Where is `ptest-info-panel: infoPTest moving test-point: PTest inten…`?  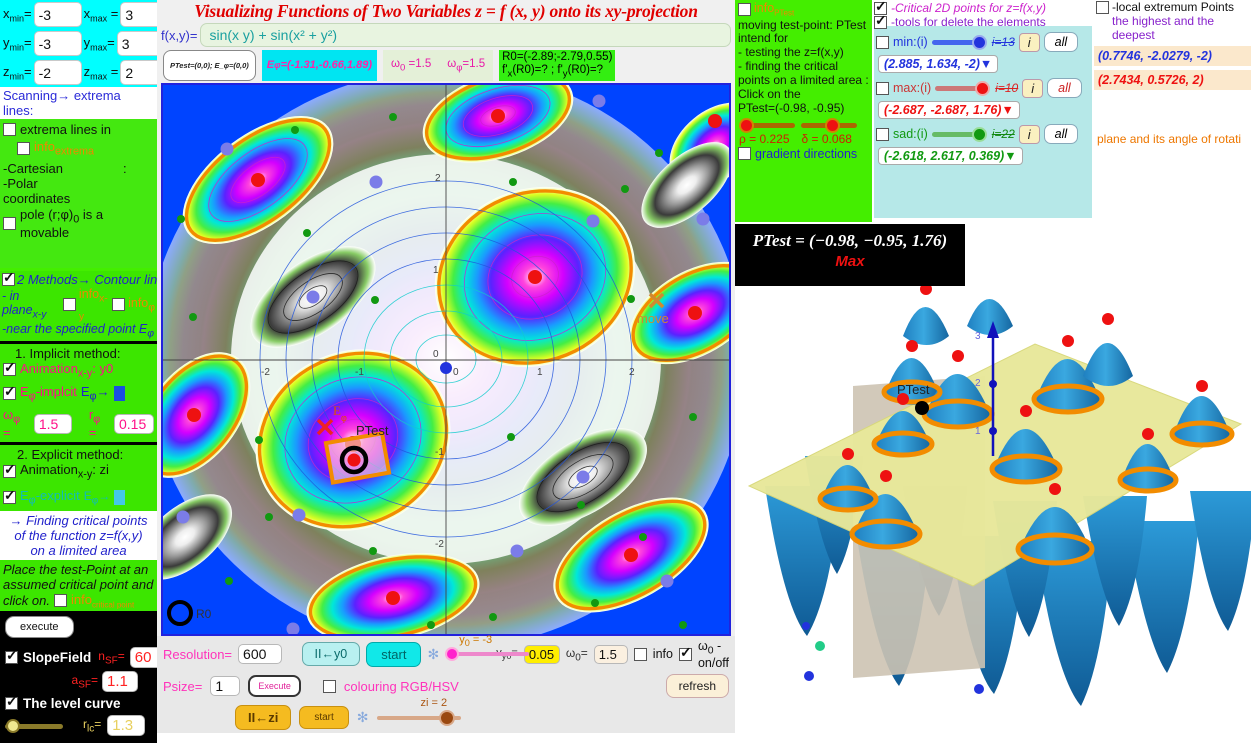 ptest-info-panel: infoPTest moving test-point: PTest inten… is located at coordinates (803, 111).